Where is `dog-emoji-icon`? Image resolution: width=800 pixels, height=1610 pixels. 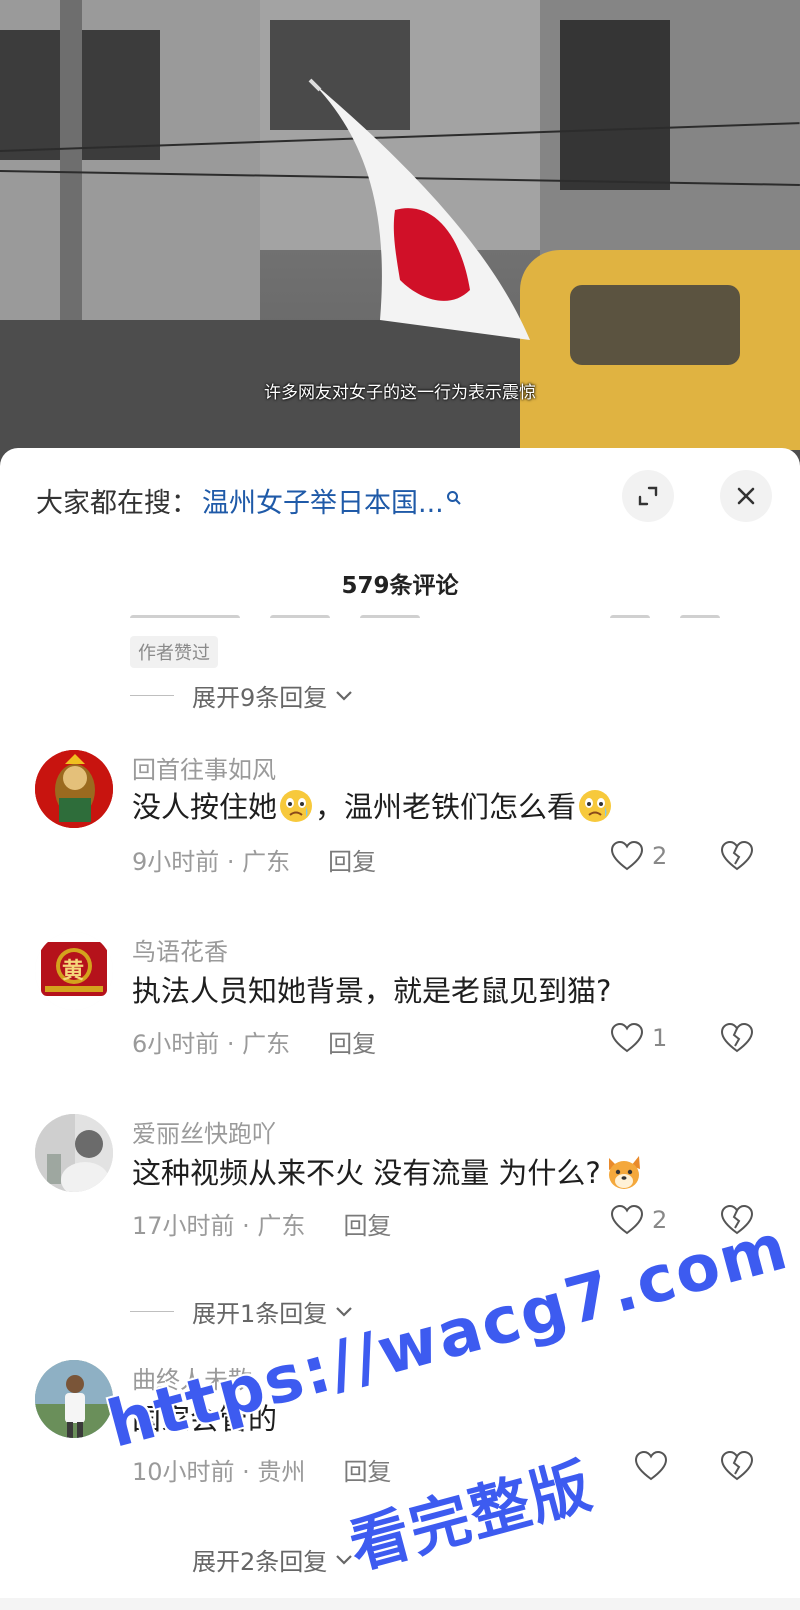
dog-emoji-icon is located at coordinates (624, 1175).